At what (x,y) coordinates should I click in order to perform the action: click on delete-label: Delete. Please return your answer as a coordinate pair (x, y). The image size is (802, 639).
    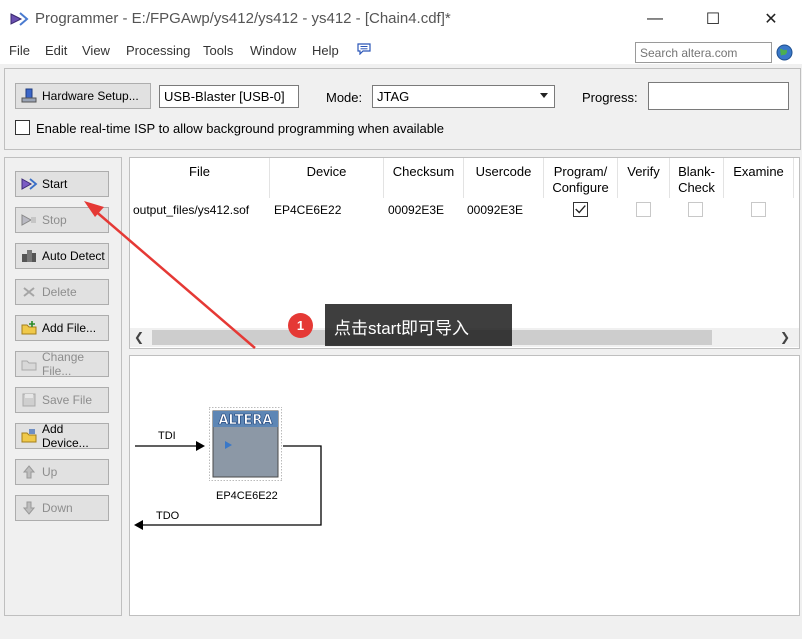
    Looking at the image, I should click on (59, 292).